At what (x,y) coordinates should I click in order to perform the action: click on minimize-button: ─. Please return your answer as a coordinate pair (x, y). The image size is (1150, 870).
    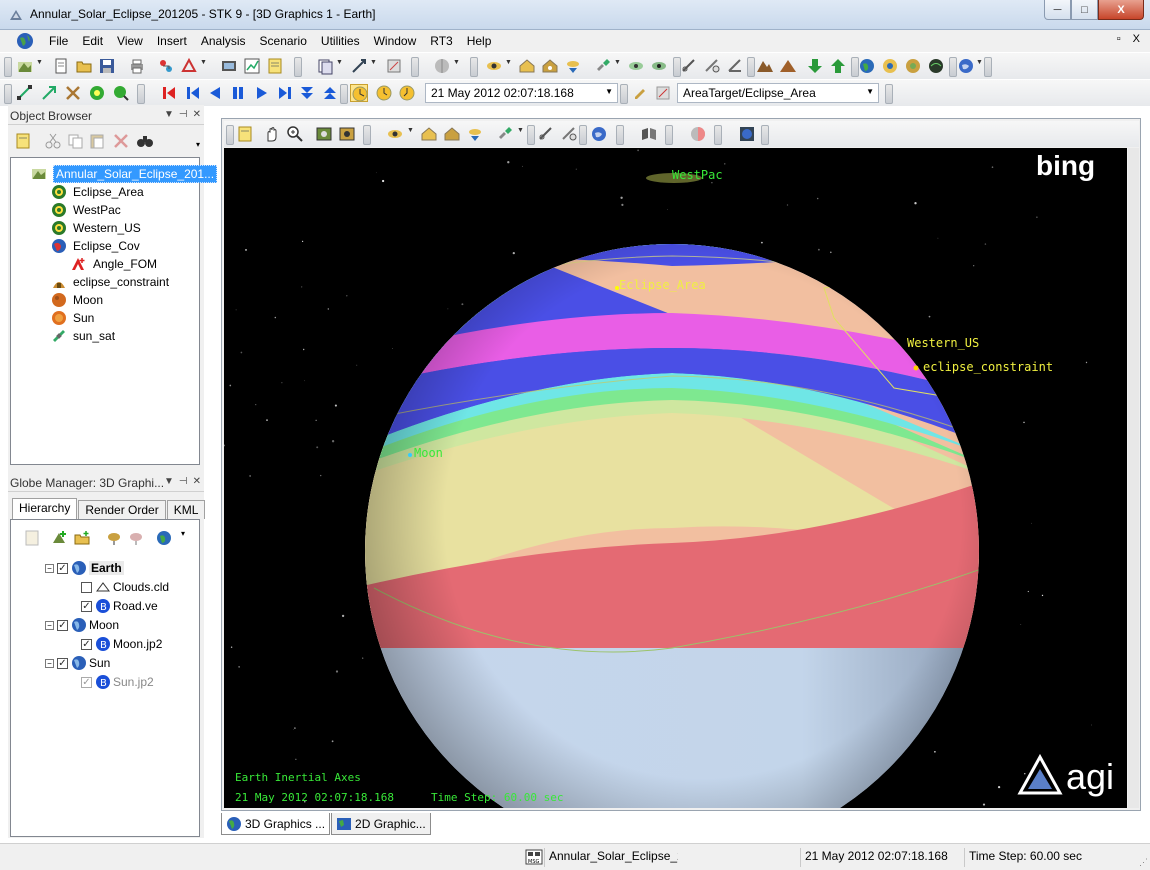
    Looking at the image, I should click on (1057, 10).